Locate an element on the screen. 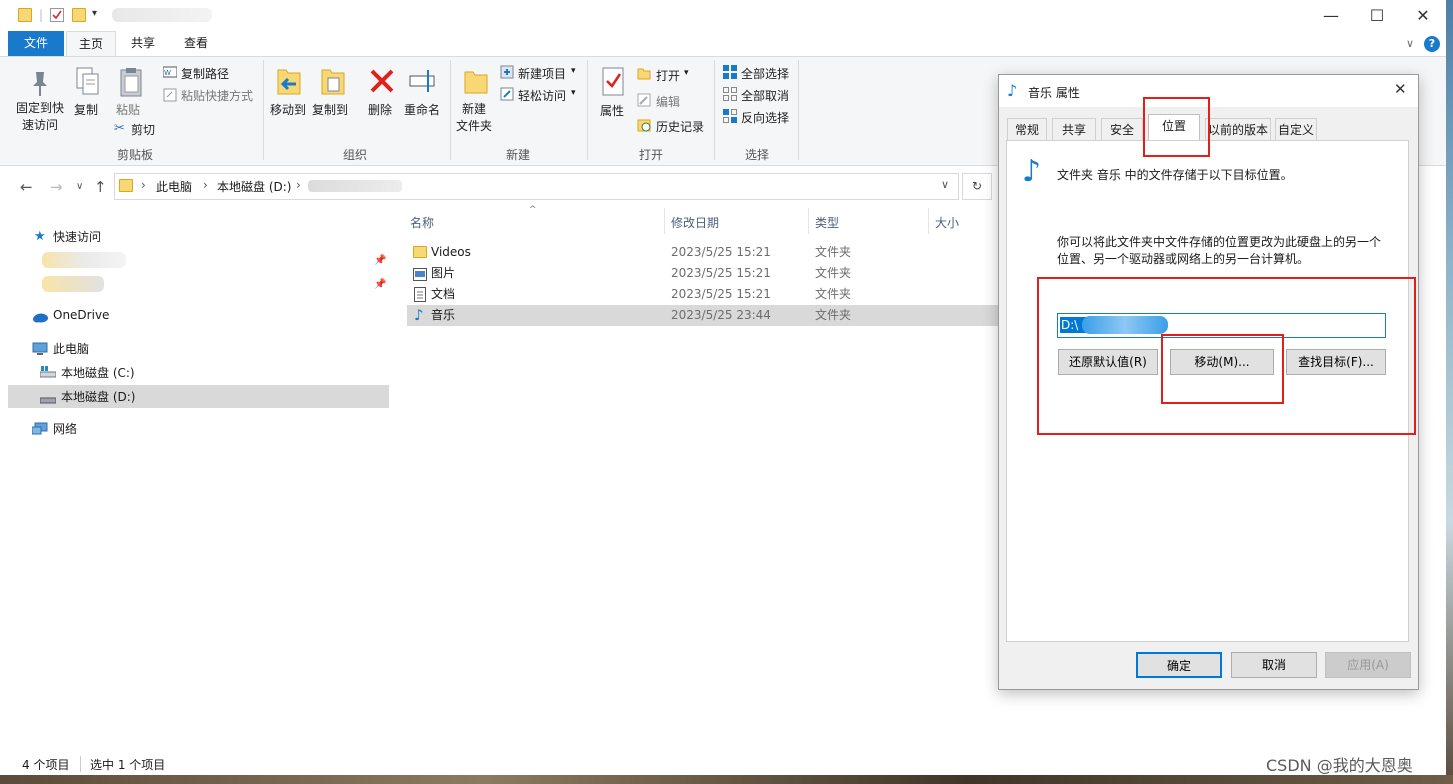  nav-quick-access: 快速访问 is located at coordinates (77, 236).